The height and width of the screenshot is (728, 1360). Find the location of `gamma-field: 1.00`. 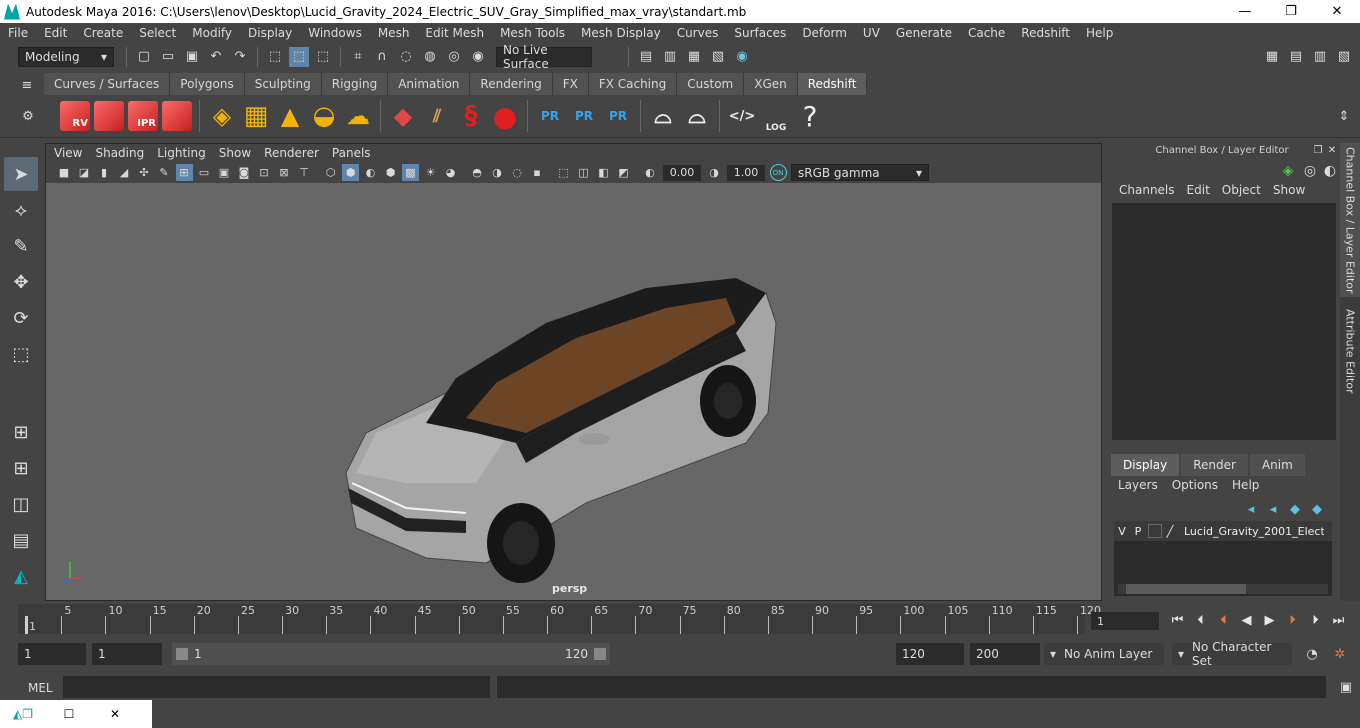

gamma-field: 1.00 is located at coordinates (746, 172).